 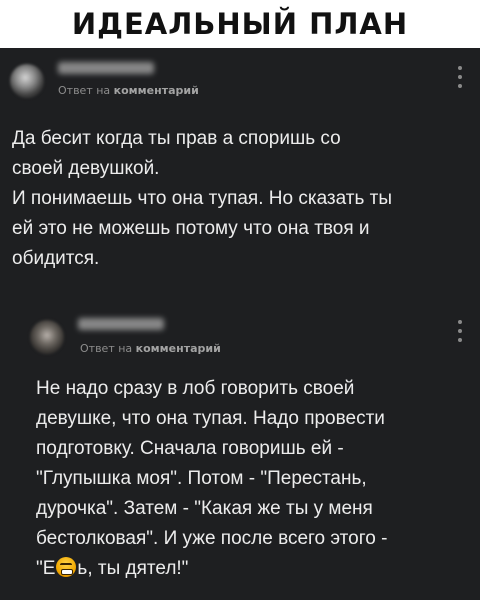 What do you see at coordinates (190, 448) in the screenshot?
I see `comment-line: подготовку. Сначала говоришь ей -` at bounding box center [190, 448].